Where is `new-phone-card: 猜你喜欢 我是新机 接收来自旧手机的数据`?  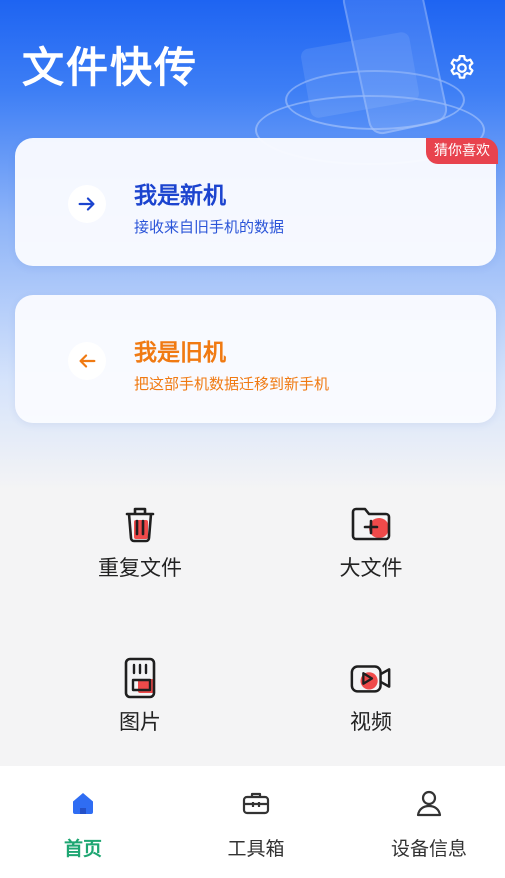 new-phone-card: 猜你喜欢 我是新机 接收来自旧手机的数据 is located at coordinates (256, 202).